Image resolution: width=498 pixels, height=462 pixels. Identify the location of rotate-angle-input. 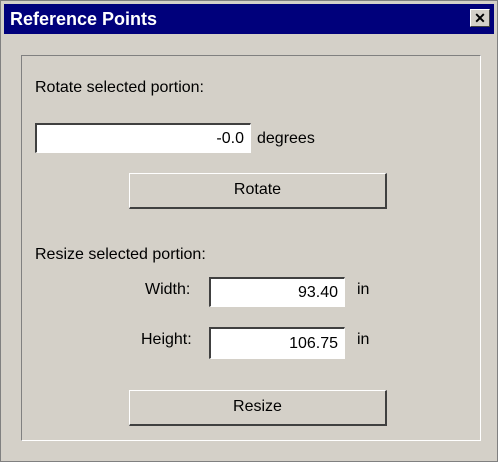
(143, 138).